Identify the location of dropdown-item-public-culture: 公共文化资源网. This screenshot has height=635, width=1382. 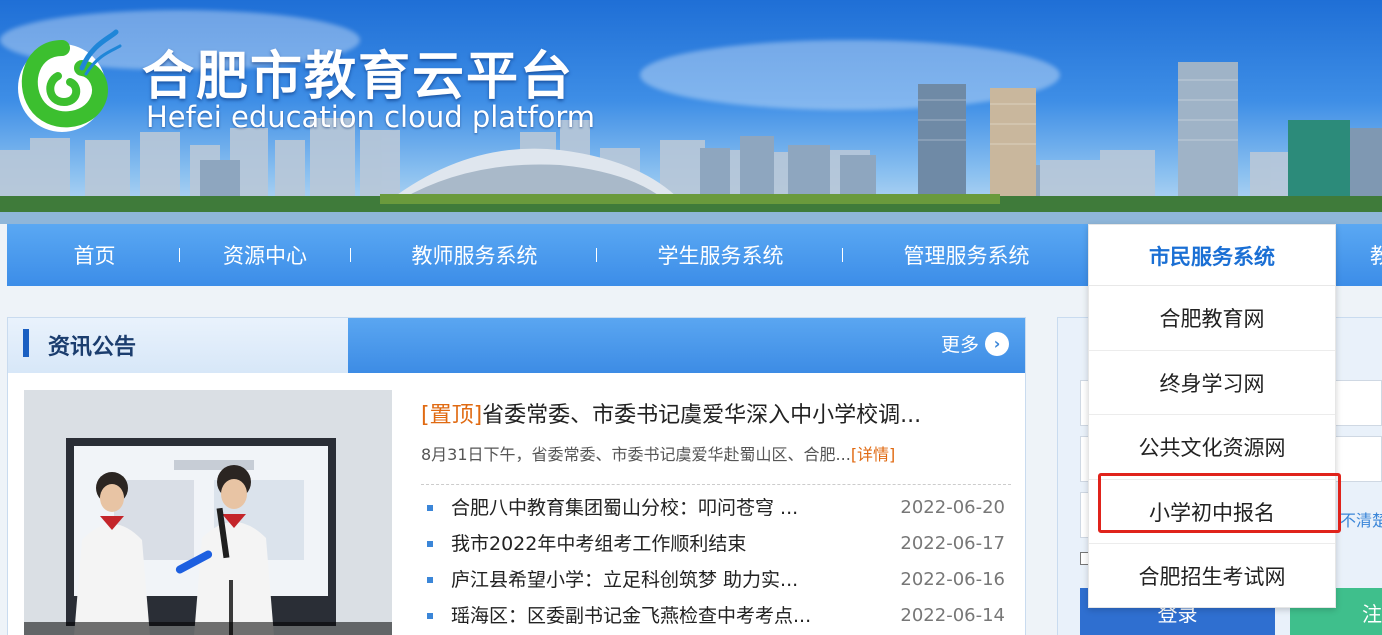
(1212, 447).